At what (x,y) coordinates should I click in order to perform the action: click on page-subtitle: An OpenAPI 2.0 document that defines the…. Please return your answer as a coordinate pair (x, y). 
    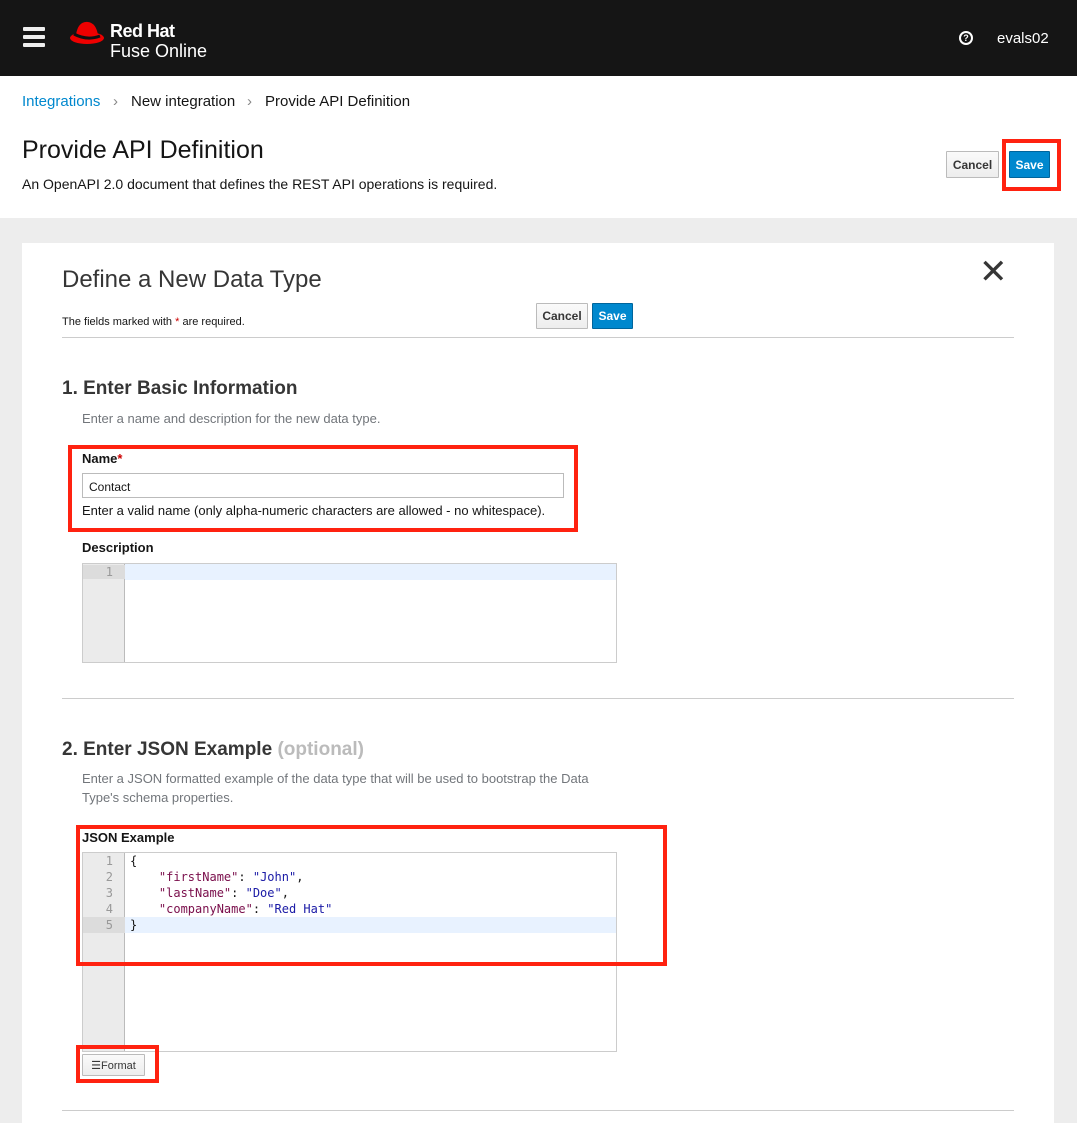
    Looking at the image, I should click on (260, 184).